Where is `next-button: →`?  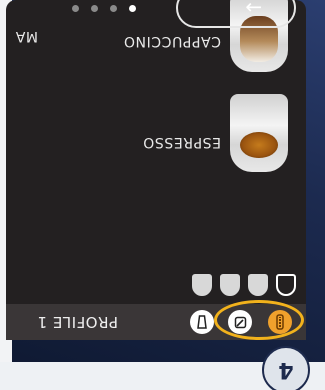
next-button: → is located at coordinates (236, 14).